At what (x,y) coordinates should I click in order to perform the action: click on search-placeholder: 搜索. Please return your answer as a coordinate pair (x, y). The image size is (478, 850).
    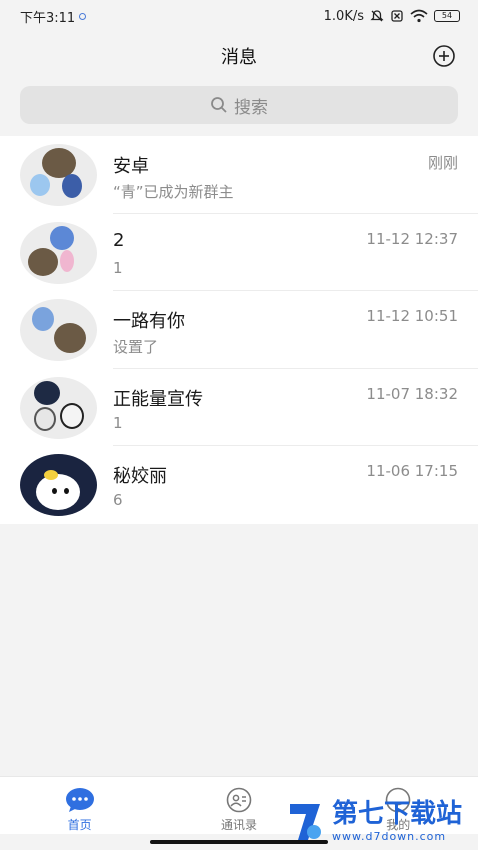
    Looking at the image, I should click on (251, 107).